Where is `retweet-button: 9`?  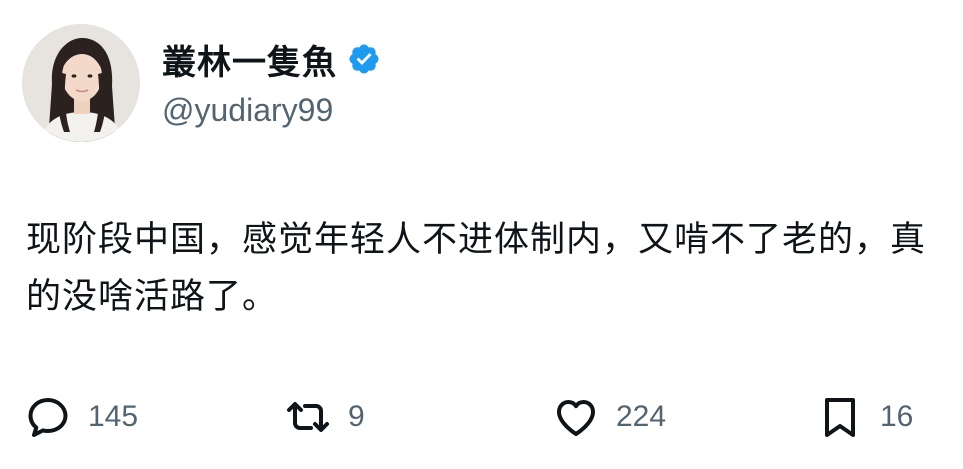
retweet-button: 9 is located at coordinates (324, 417).